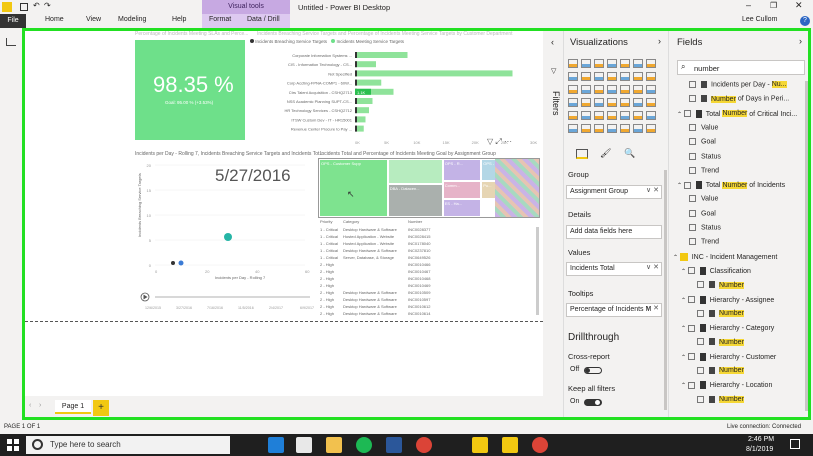 The image size is (813, 456). What do you see at coordinates (263, 19) in the screenshot?
I see `tab-data-drill: Data / Drill` at bounding box center [263, 19].